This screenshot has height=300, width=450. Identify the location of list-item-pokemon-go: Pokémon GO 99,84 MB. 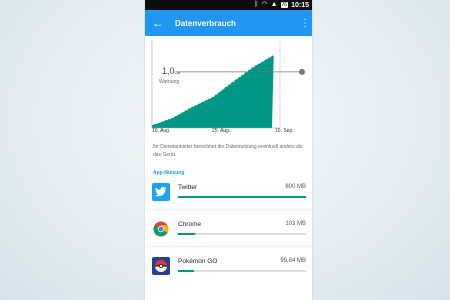
(228, 269).